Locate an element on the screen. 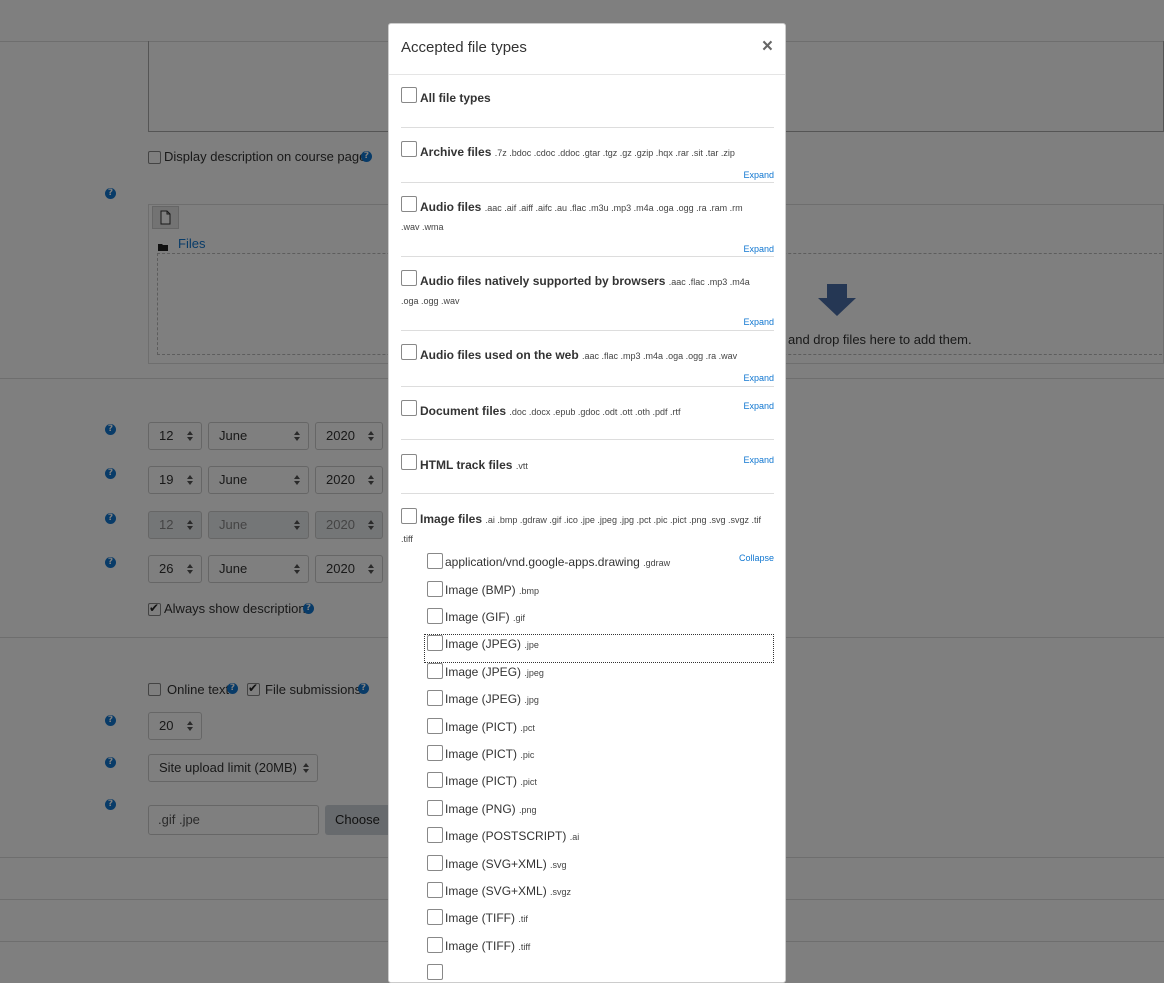 Image resolution: width=1164 pixels, height=983 pixels. type-extension: .jpe is located at coordinates (531, 645).